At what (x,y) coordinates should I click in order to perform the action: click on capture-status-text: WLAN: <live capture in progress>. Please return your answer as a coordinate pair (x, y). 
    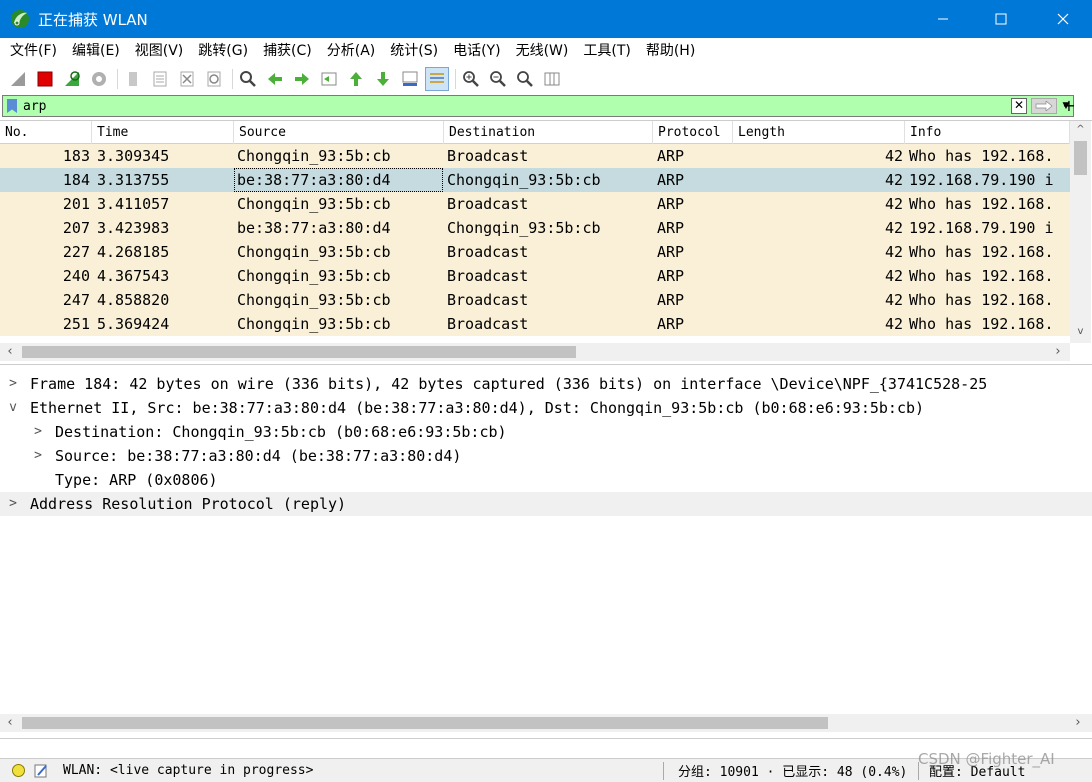
    Looking at the image, I should click on (188, 770).